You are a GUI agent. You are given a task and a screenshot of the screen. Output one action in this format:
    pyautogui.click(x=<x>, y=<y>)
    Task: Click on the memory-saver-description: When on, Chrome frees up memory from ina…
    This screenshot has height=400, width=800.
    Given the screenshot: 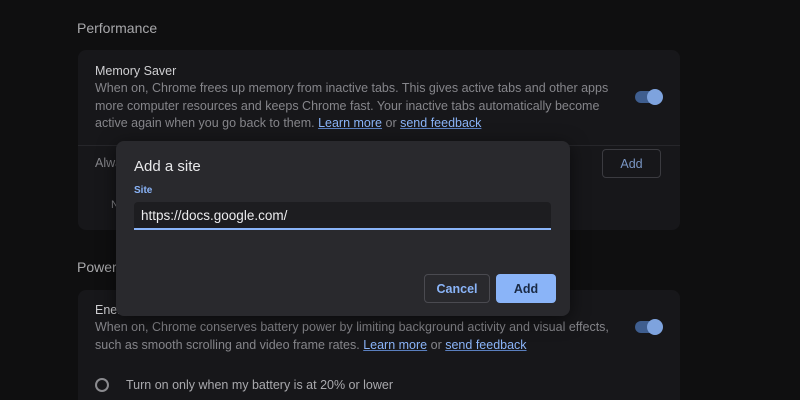 What is the action you would take?
    pyautogui.click(x=355, y=106)
    